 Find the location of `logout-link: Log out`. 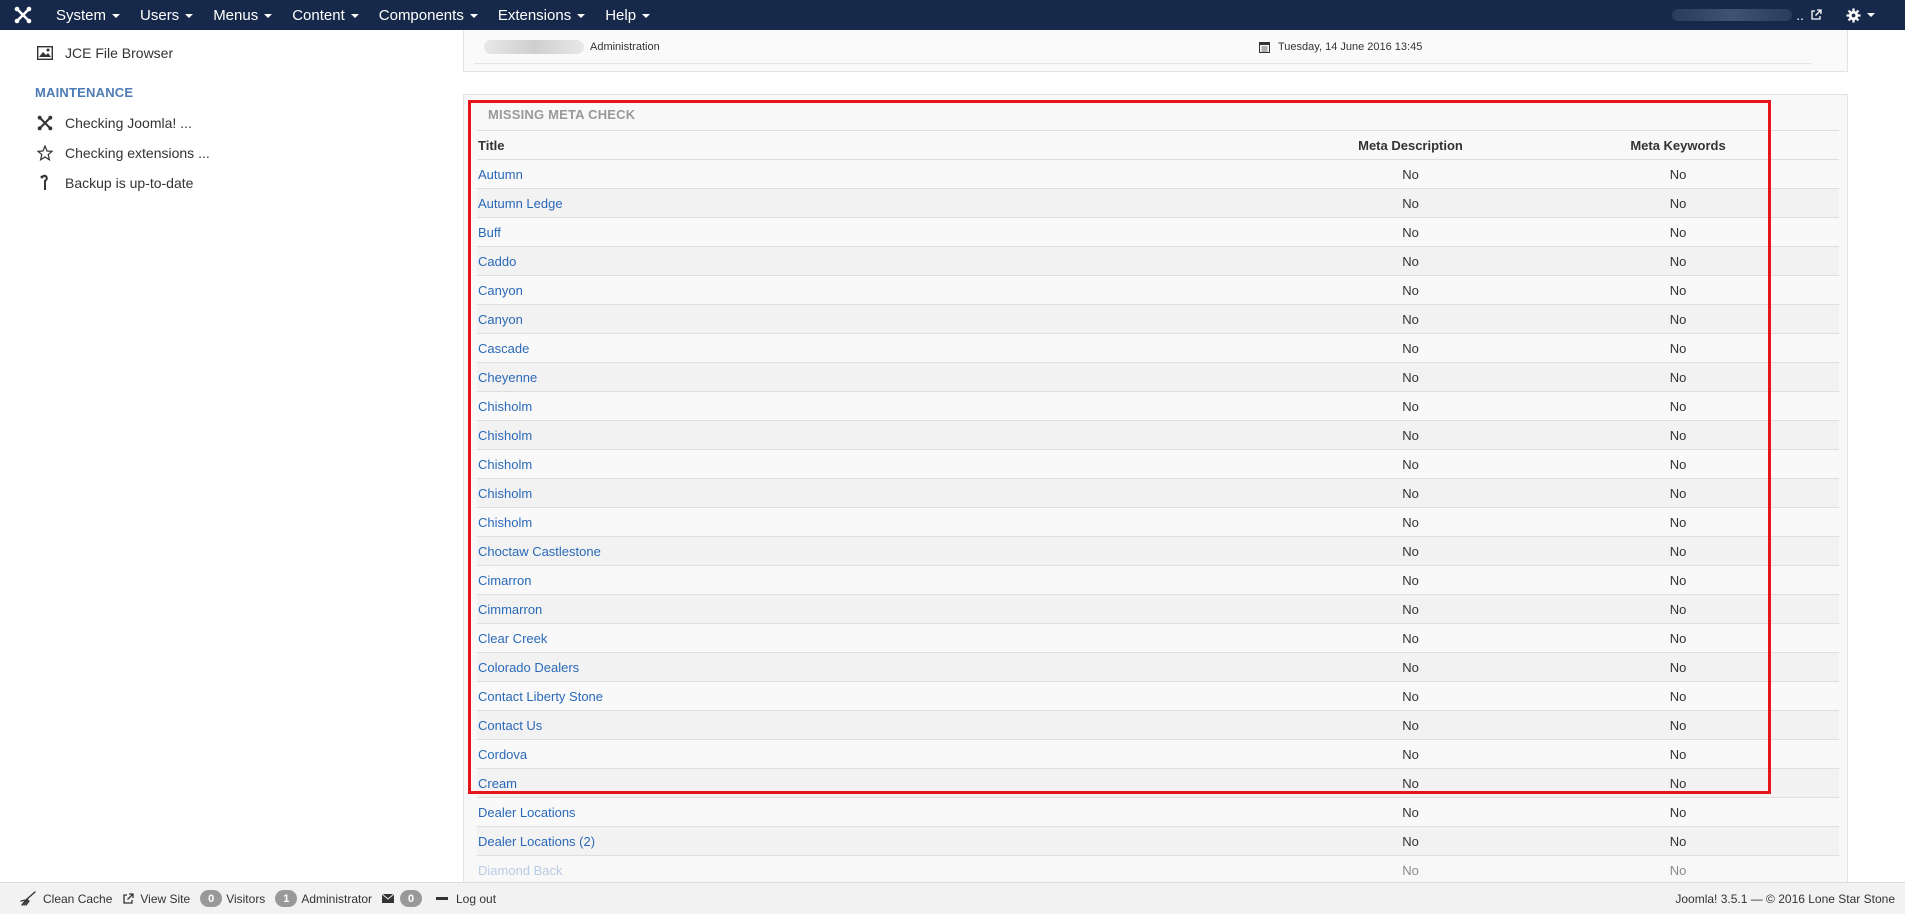

logout-link: Log out is located at coordinates (466, 899).